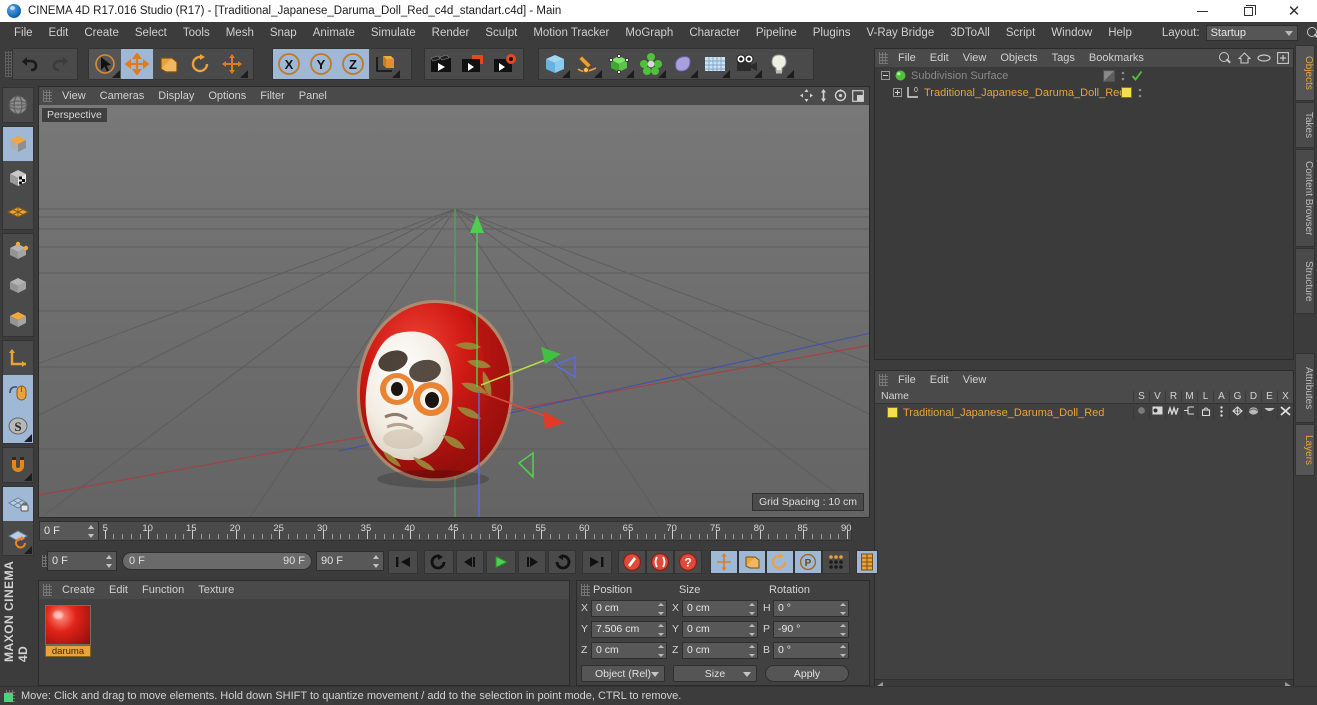  I want to click on column-r: R, so click(1173, 396).